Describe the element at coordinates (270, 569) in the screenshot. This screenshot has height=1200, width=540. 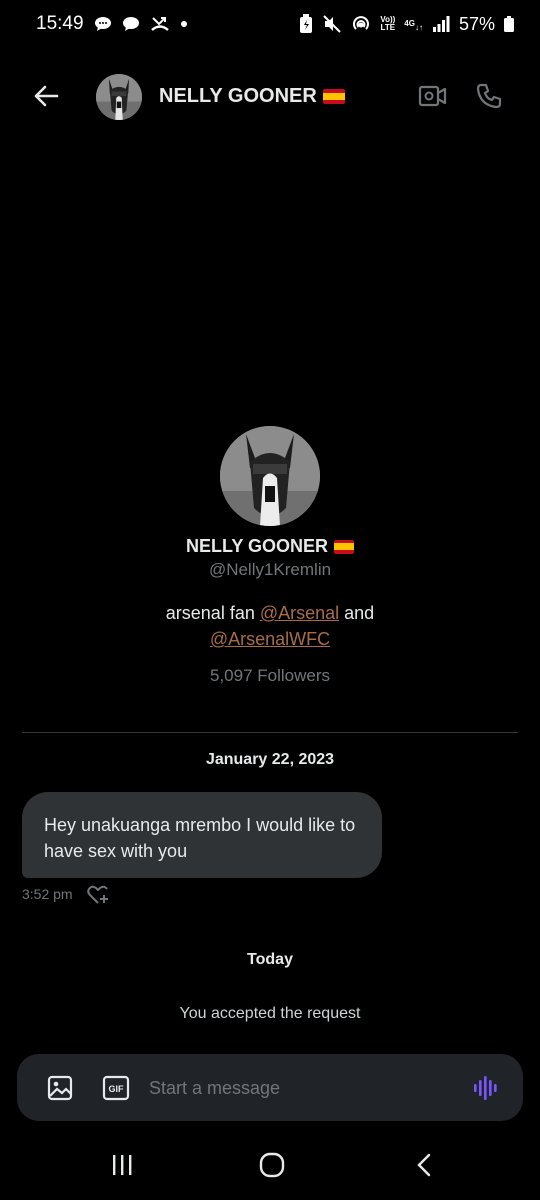
I see `profile-handle: @Nelly1Kremlin` at that location.